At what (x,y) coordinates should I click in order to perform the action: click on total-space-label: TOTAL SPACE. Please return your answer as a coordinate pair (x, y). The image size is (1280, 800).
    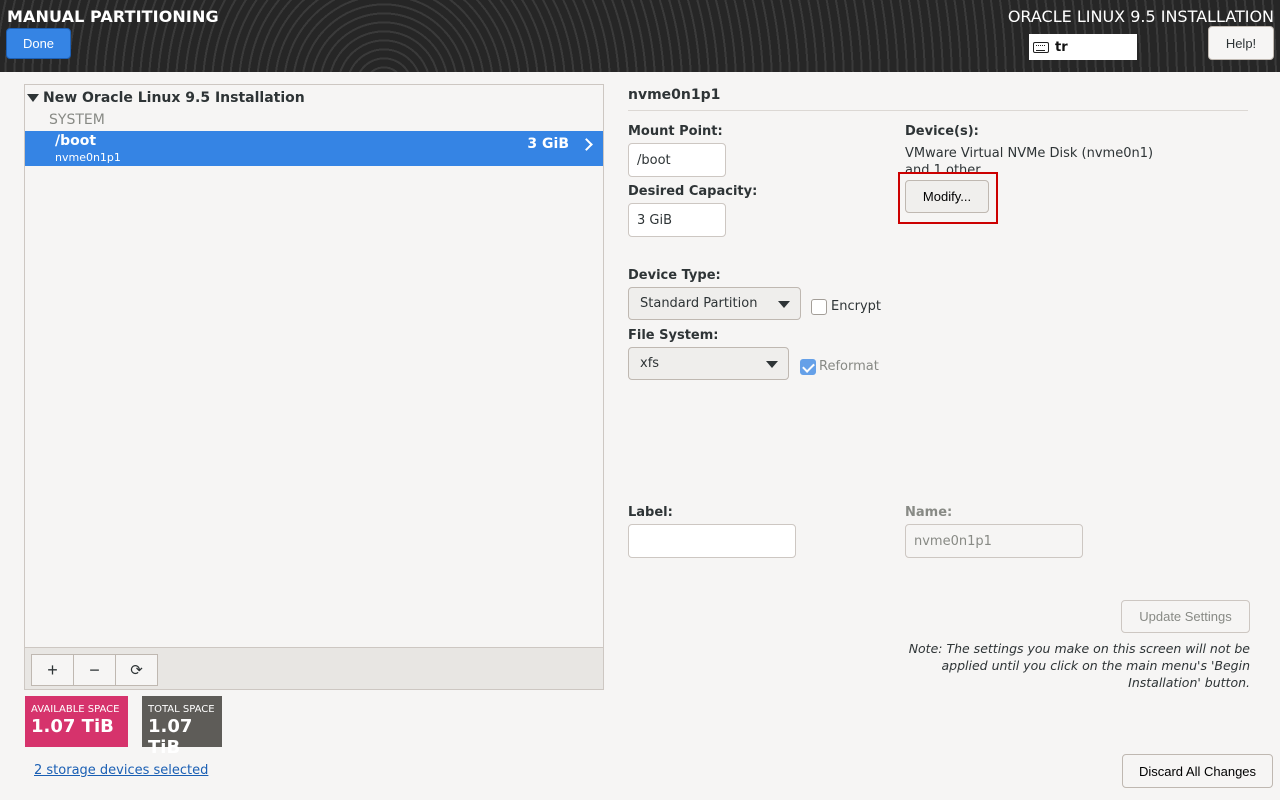
    Looking at the image, I should click on (181, 709).